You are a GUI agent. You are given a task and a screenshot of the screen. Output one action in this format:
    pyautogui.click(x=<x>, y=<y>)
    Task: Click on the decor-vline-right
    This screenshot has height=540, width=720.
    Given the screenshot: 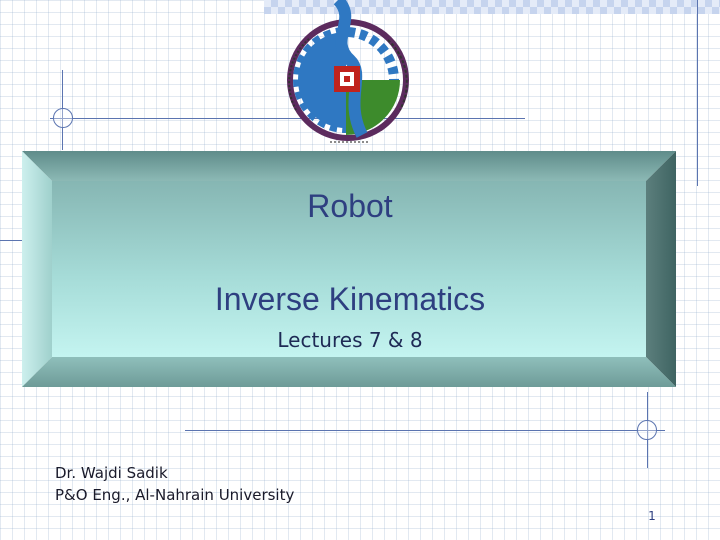 What is the action you would take?
    pyautogui.click(x=697, y=93)
    